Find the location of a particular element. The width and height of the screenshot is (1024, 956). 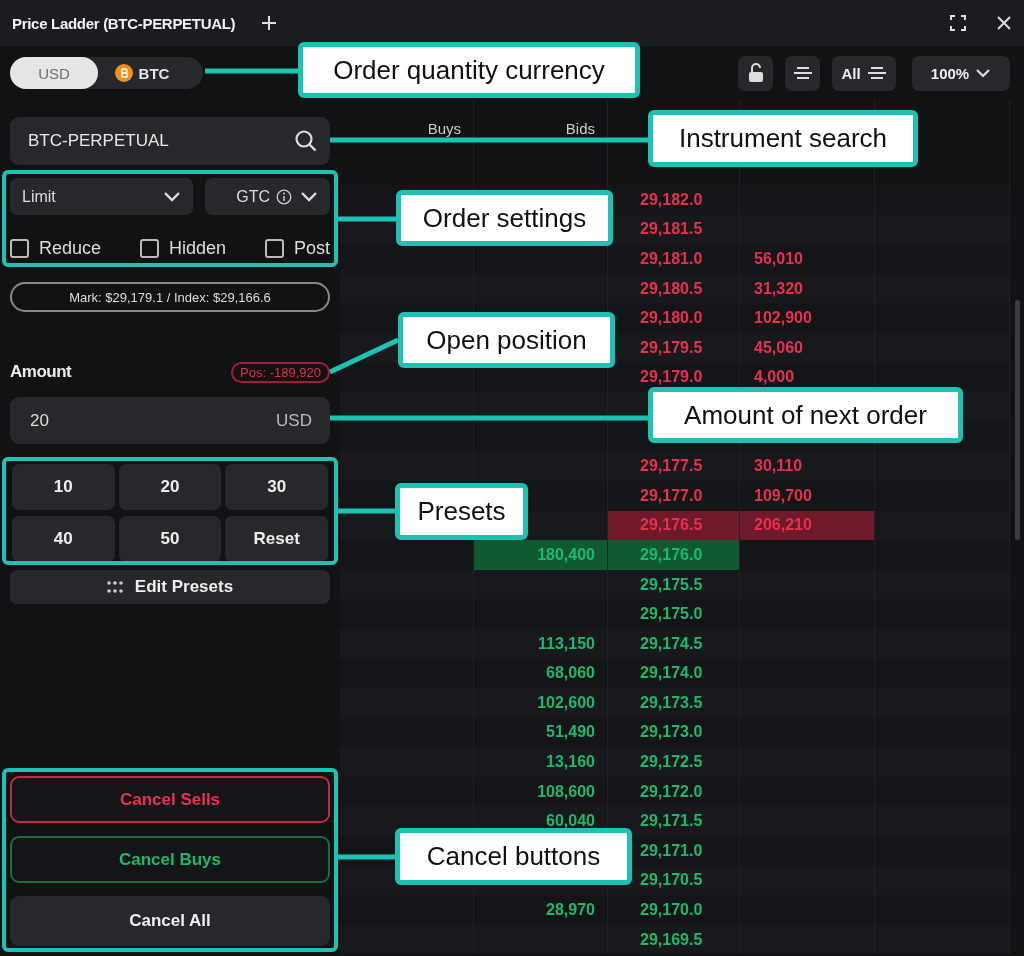

bid-size: 60,040 is located at coordinates (570, 821).